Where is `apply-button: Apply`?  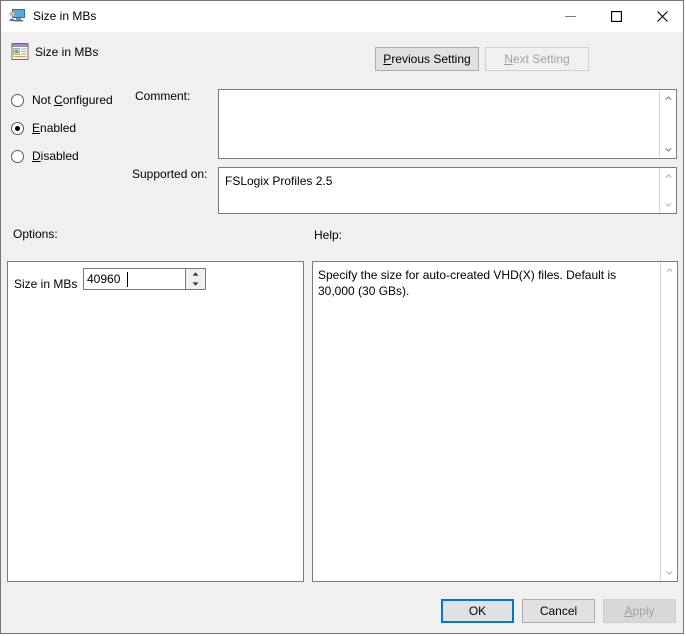
apply-button: Apply is located at coordinates (639, 611).